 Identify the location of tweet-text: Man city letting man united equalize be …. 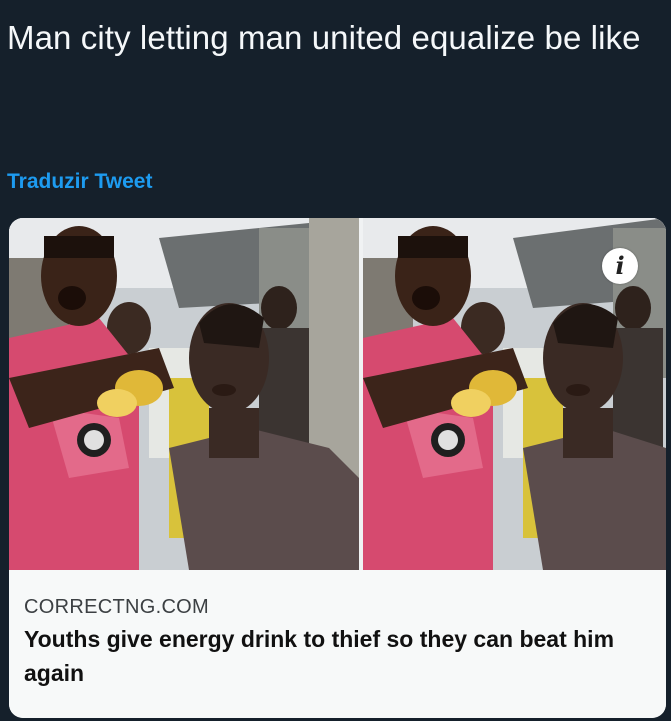
(324, 37).